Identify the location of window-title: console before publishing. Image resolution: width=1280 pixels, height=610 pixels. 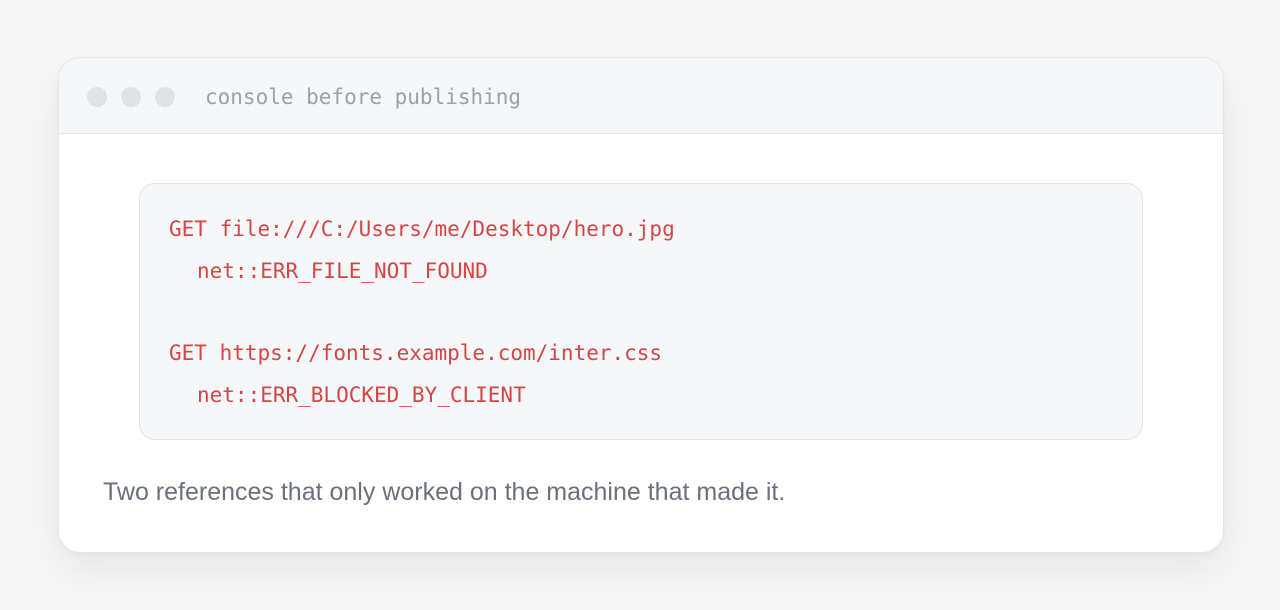
(363, 97).